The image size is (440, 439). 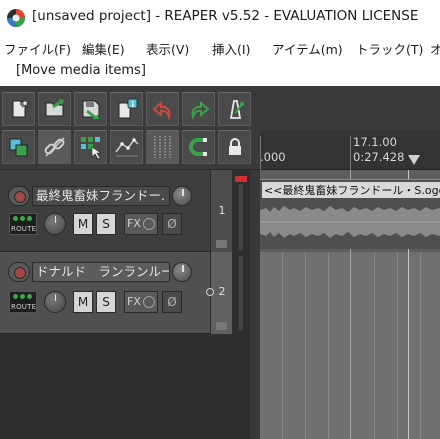 I want to click on metronome-icon, so click(x=236, y=109).